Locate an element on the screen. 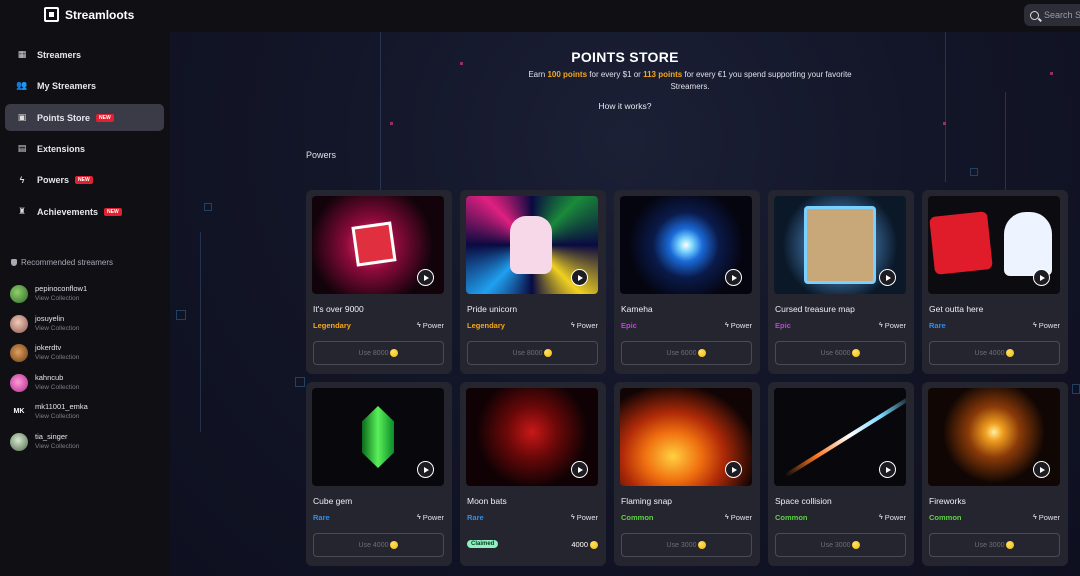 The image size is (1080, 576). search-placeholder: Search St is located at coordinates (1062, 15).